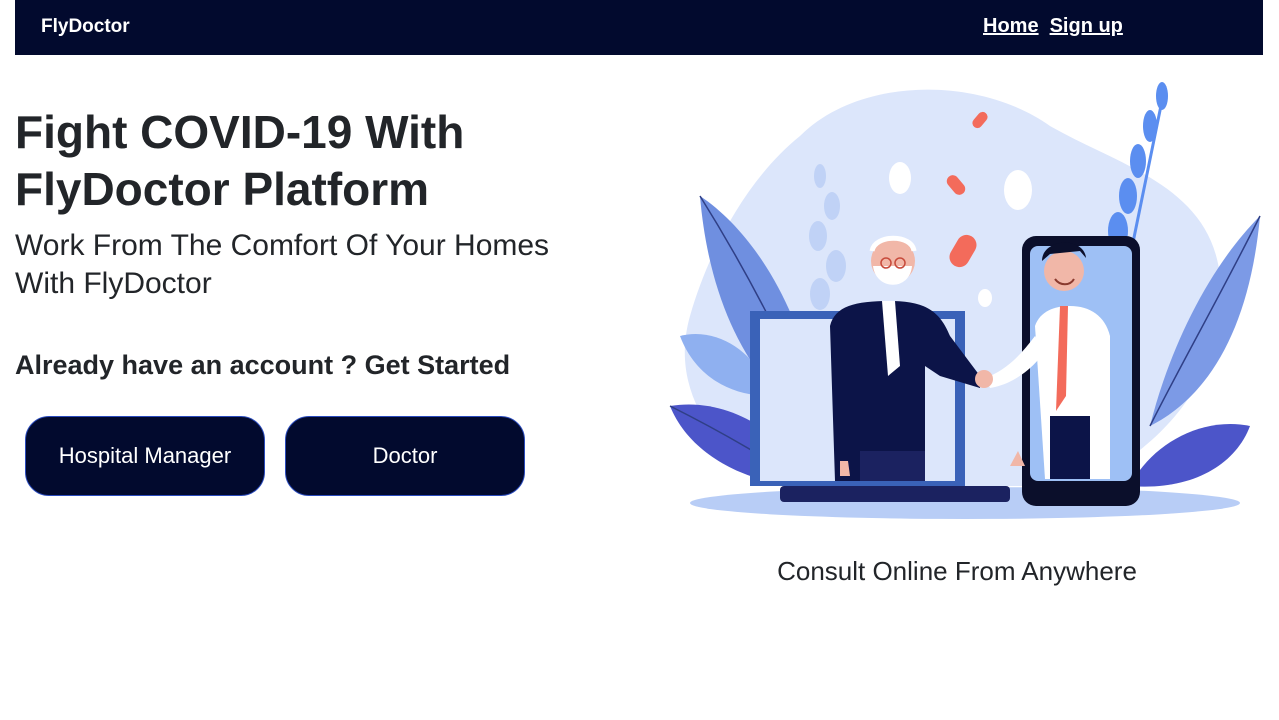 This screenshot has width=1279, height=720. I want to click on hero-title: Fight COVID-19 With FlyDoctor Platform, so click(240, 160).